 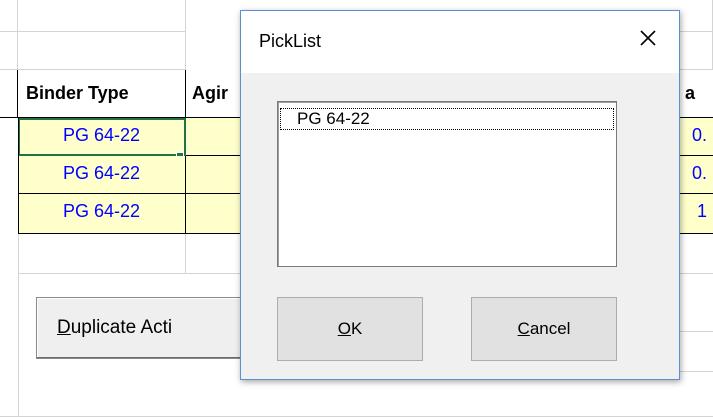 I want to click on binder-cell-2: PG 64-22, so click(x=102, y=175).